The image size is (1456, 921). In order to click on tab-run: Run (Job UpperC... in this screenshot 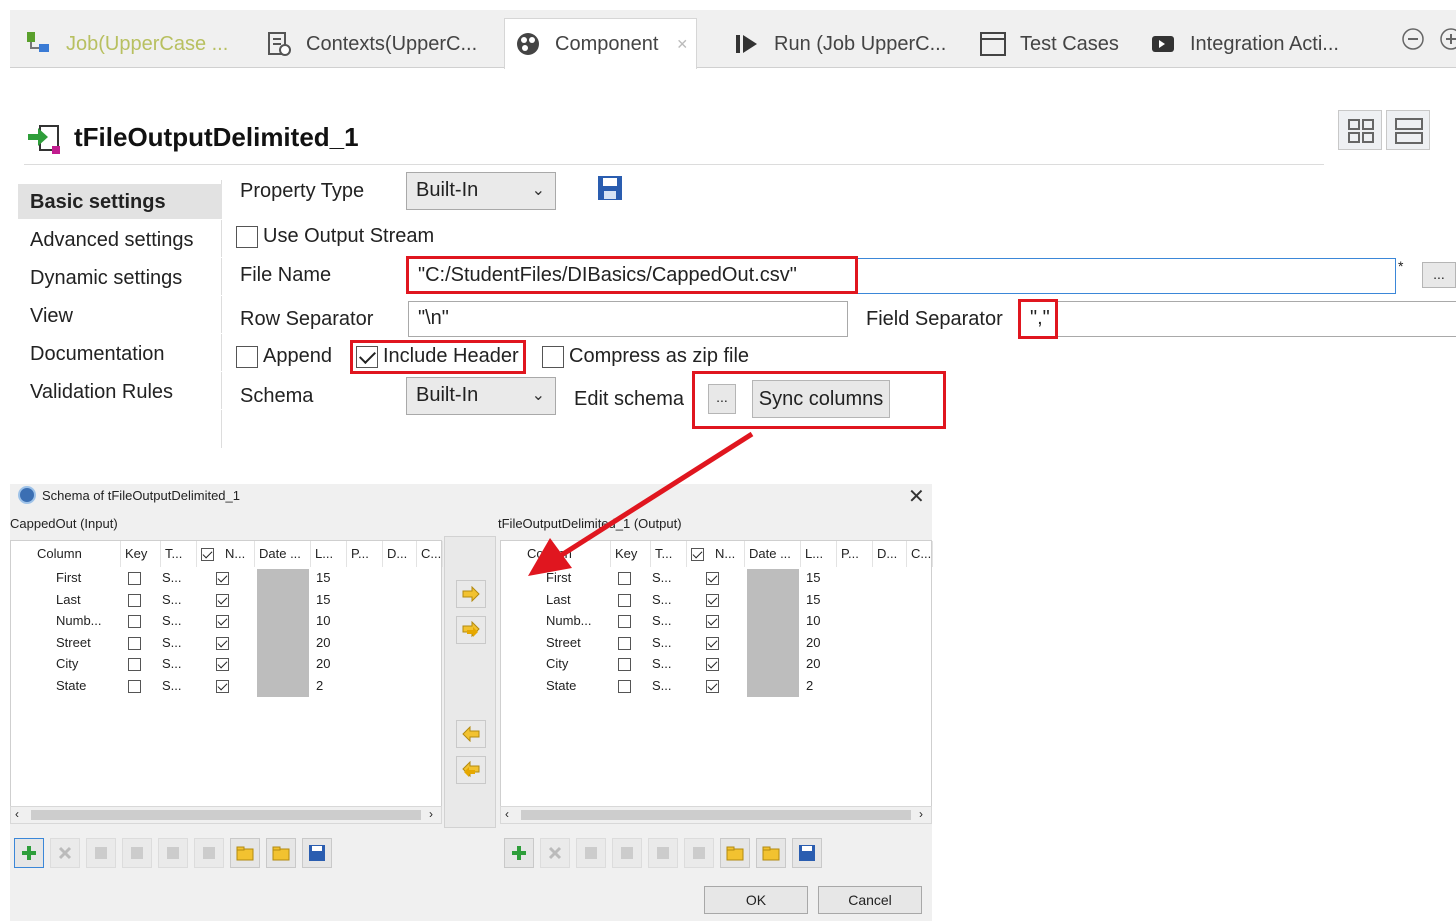, I will do `click(839, 44)`.